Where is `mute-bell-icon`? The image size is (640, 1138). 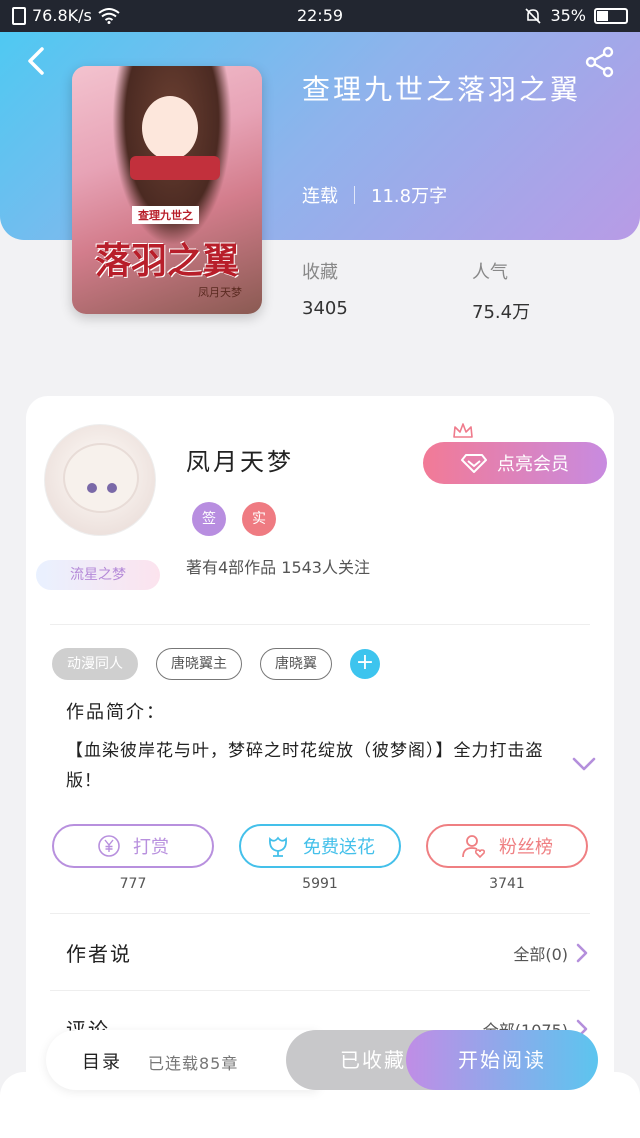 mute-bell-icon is located at coordinates (533, 15).